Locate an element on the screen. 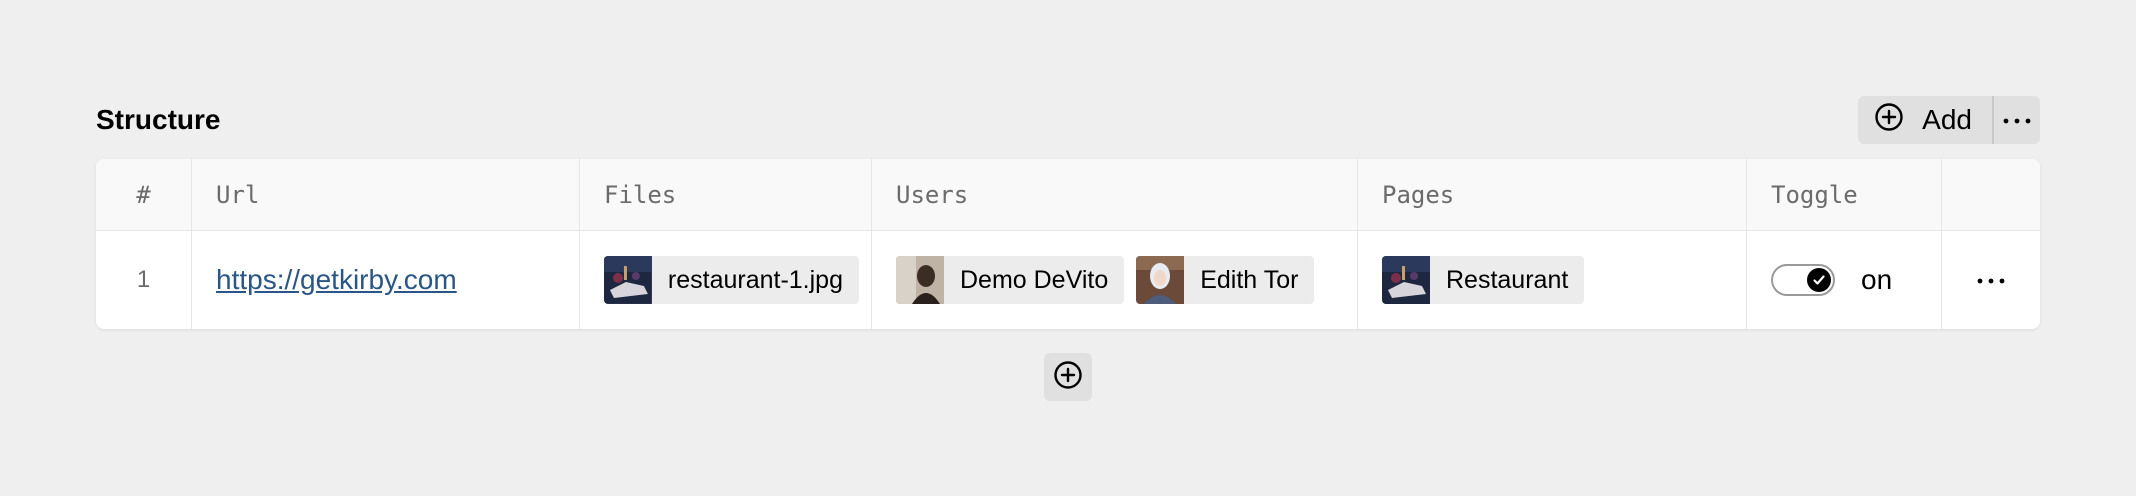 The width and height of the screenshot is (2136, 496). more-options-button is located at coordinates (2017, 120).